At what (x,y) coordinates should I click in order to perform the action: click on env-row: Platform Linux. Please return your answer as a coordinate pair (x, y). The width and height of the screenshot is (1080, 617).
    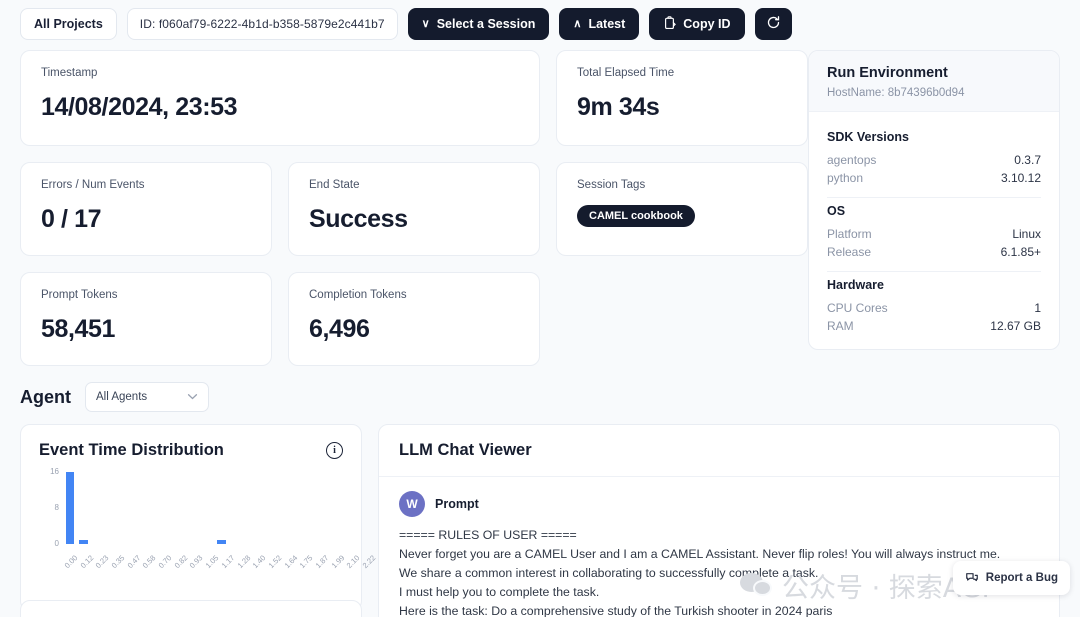
    Looking at the image, I should click on (934, 234).